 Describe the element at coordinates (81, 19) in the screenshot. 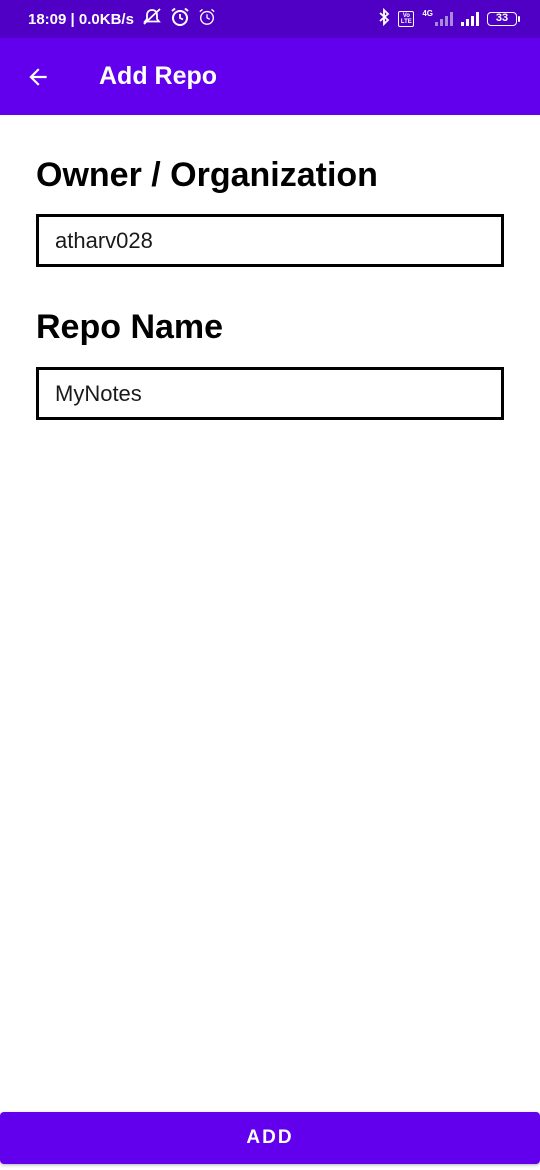

I see `status-time-speed: 18:09 | 0.0KB/s` at that location.